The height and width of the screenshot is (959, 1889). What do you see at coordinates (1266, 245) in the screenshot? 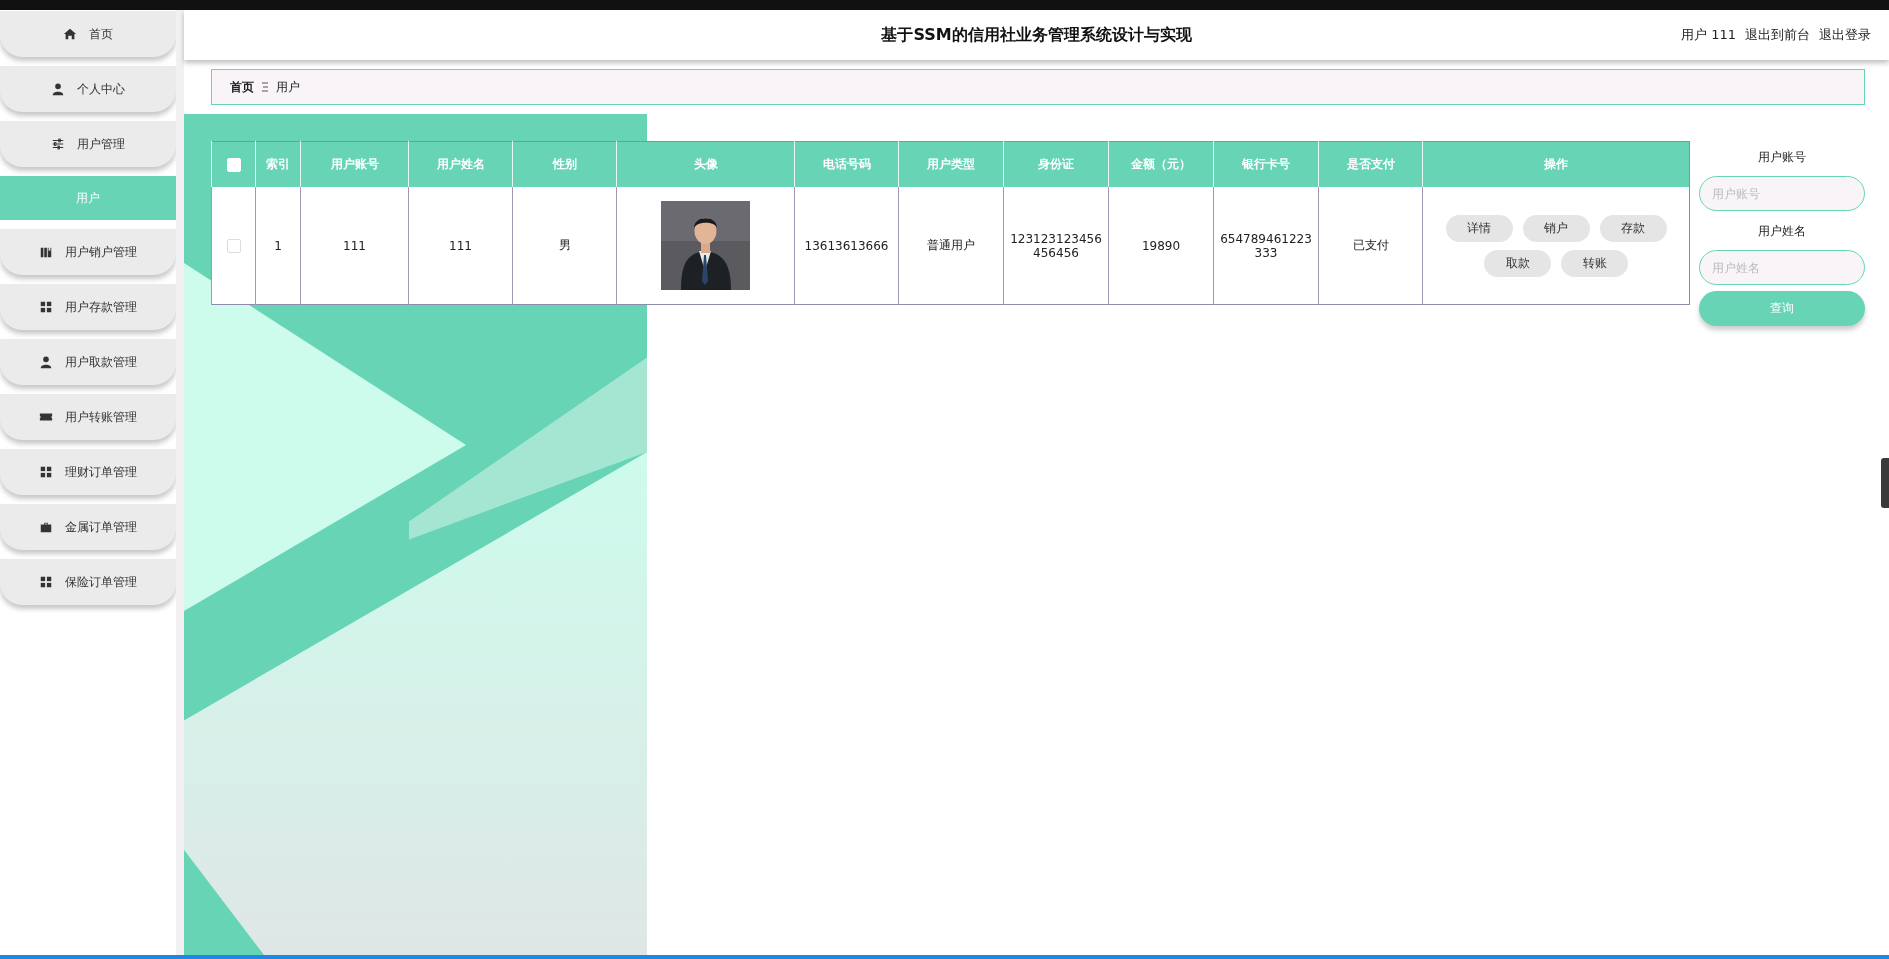
I see `table-cell-text: 654789461223333` at bounding box center [1266, 245].